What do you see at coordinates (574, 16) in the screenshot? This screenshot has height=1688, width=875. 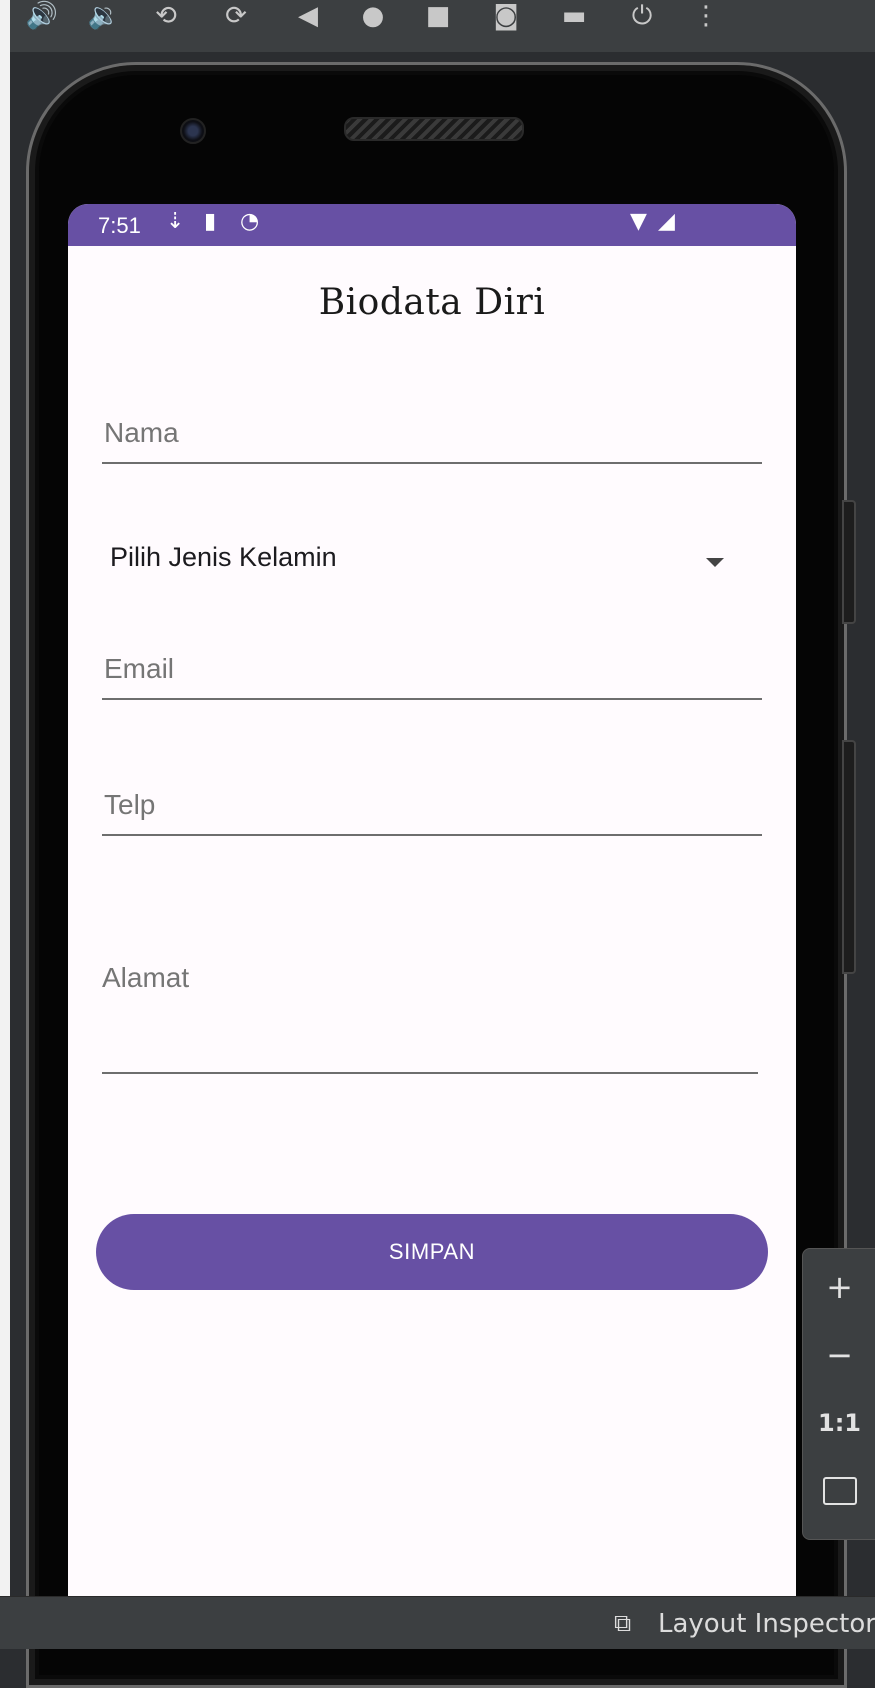 I see `screenrecord-icon: ▬` at bounding box center [574, 16].